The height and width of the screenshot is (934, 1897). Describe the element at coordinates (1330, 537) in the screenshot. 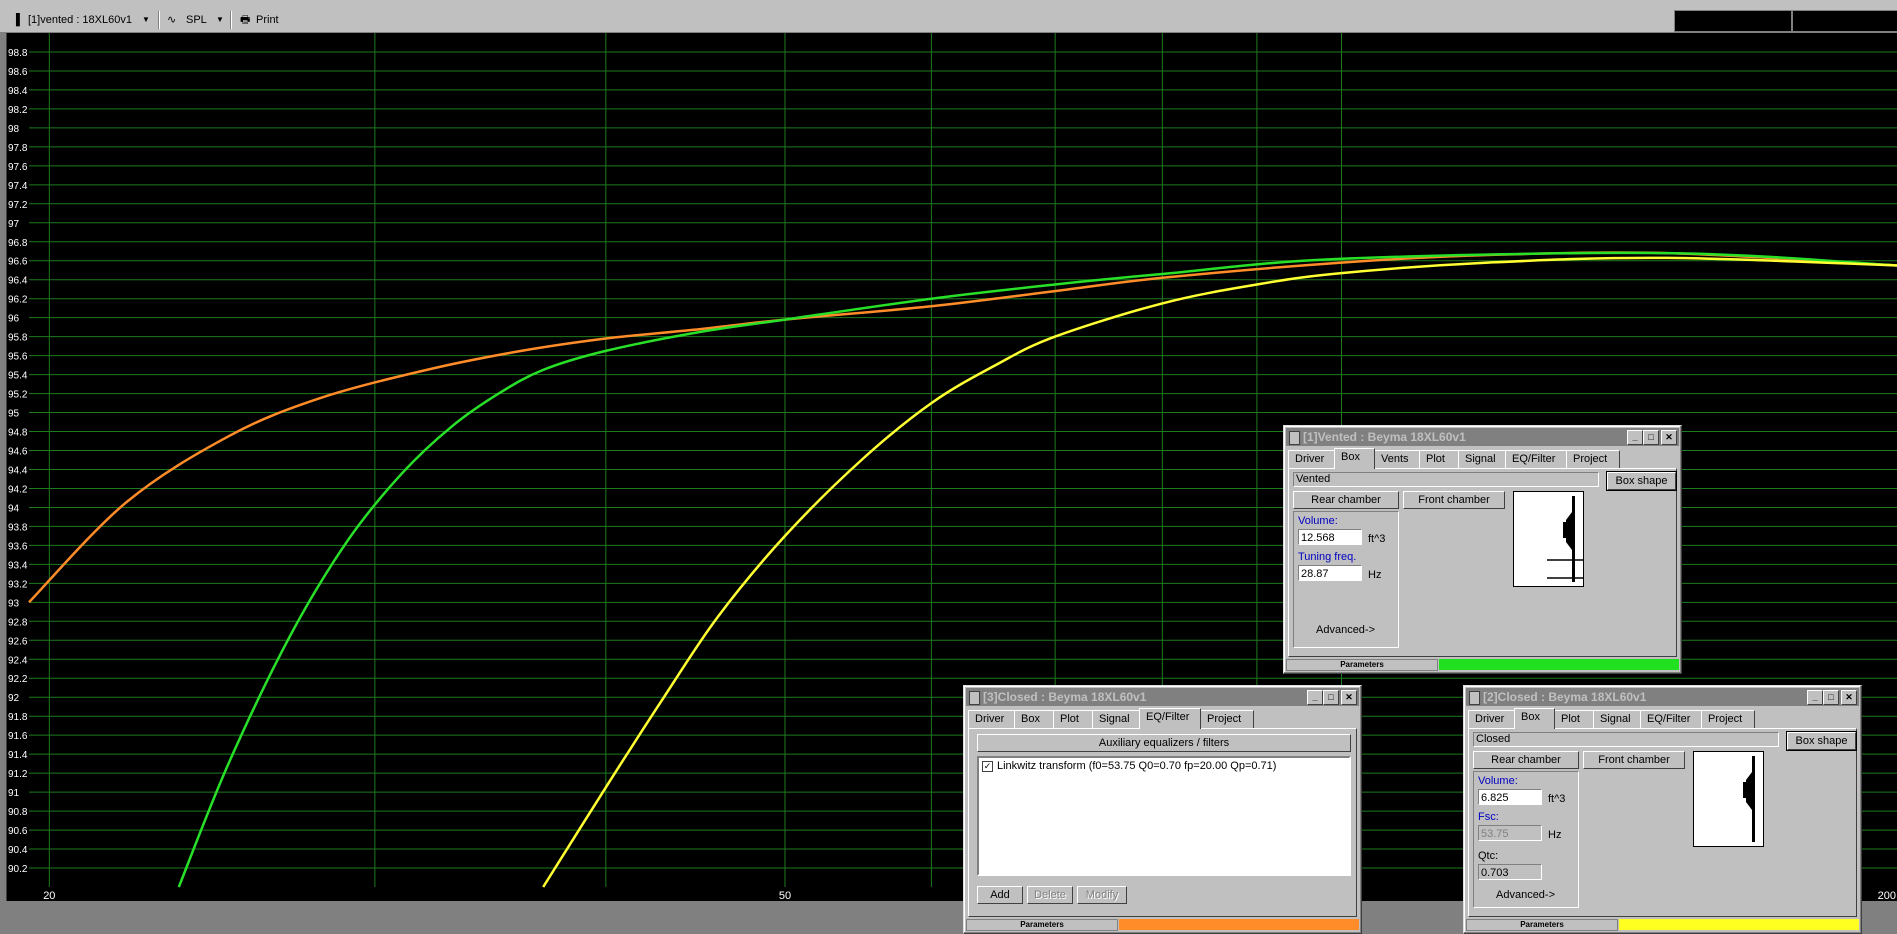

I see `volume-input: 12.568` at that location.